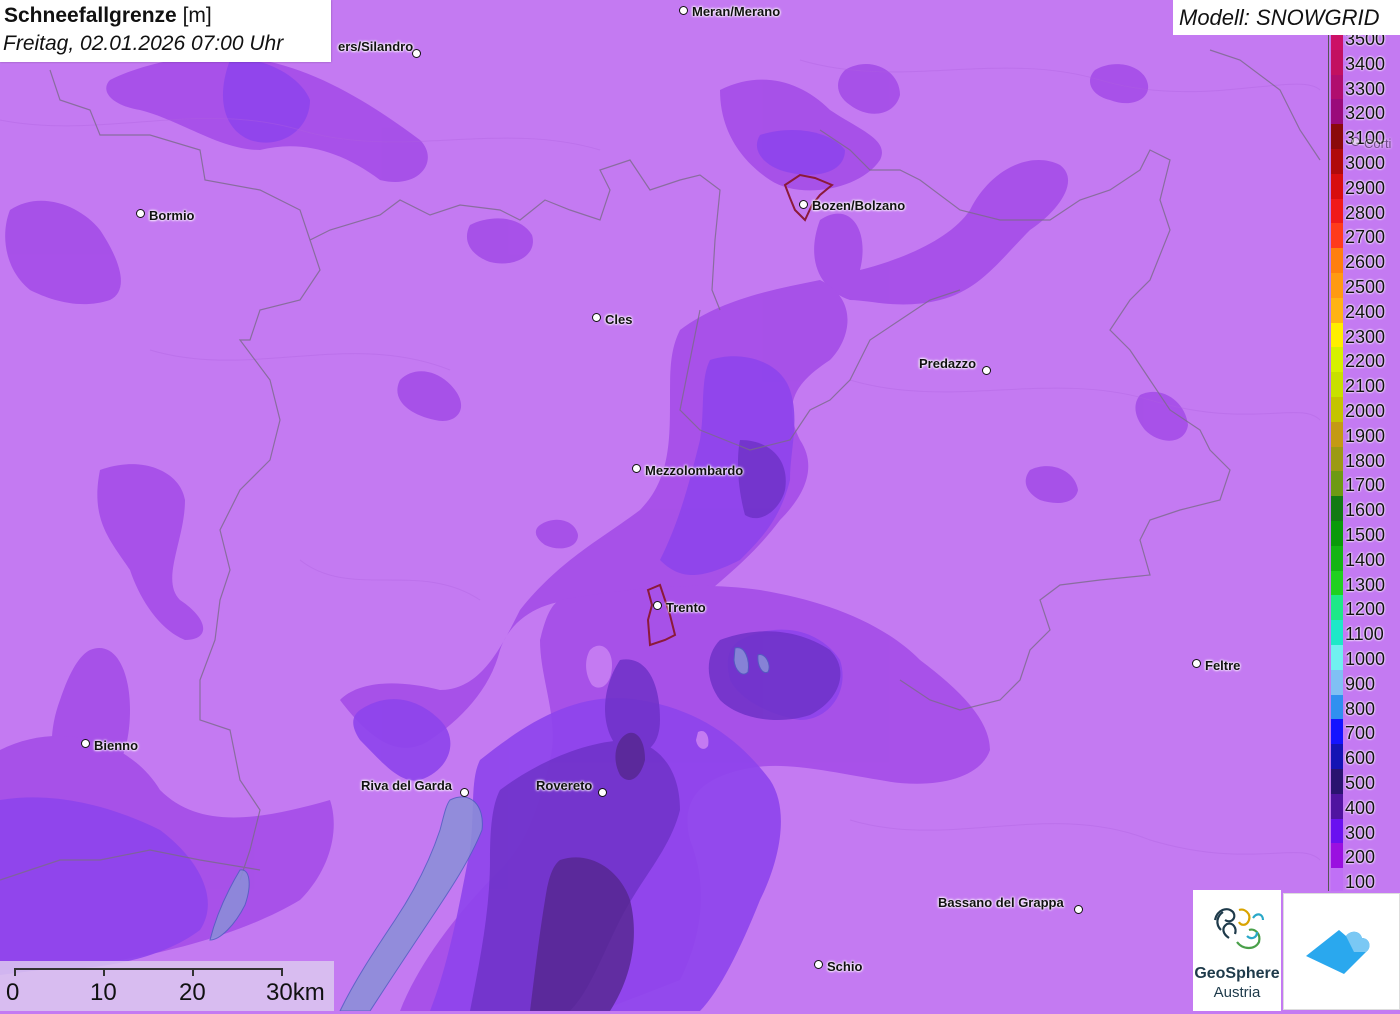 The width and height of the screenshot is (1400, 1014). Describe the element at coordinates (1364, 831) in the screenshot. I see `legend-row: 300` at that location.